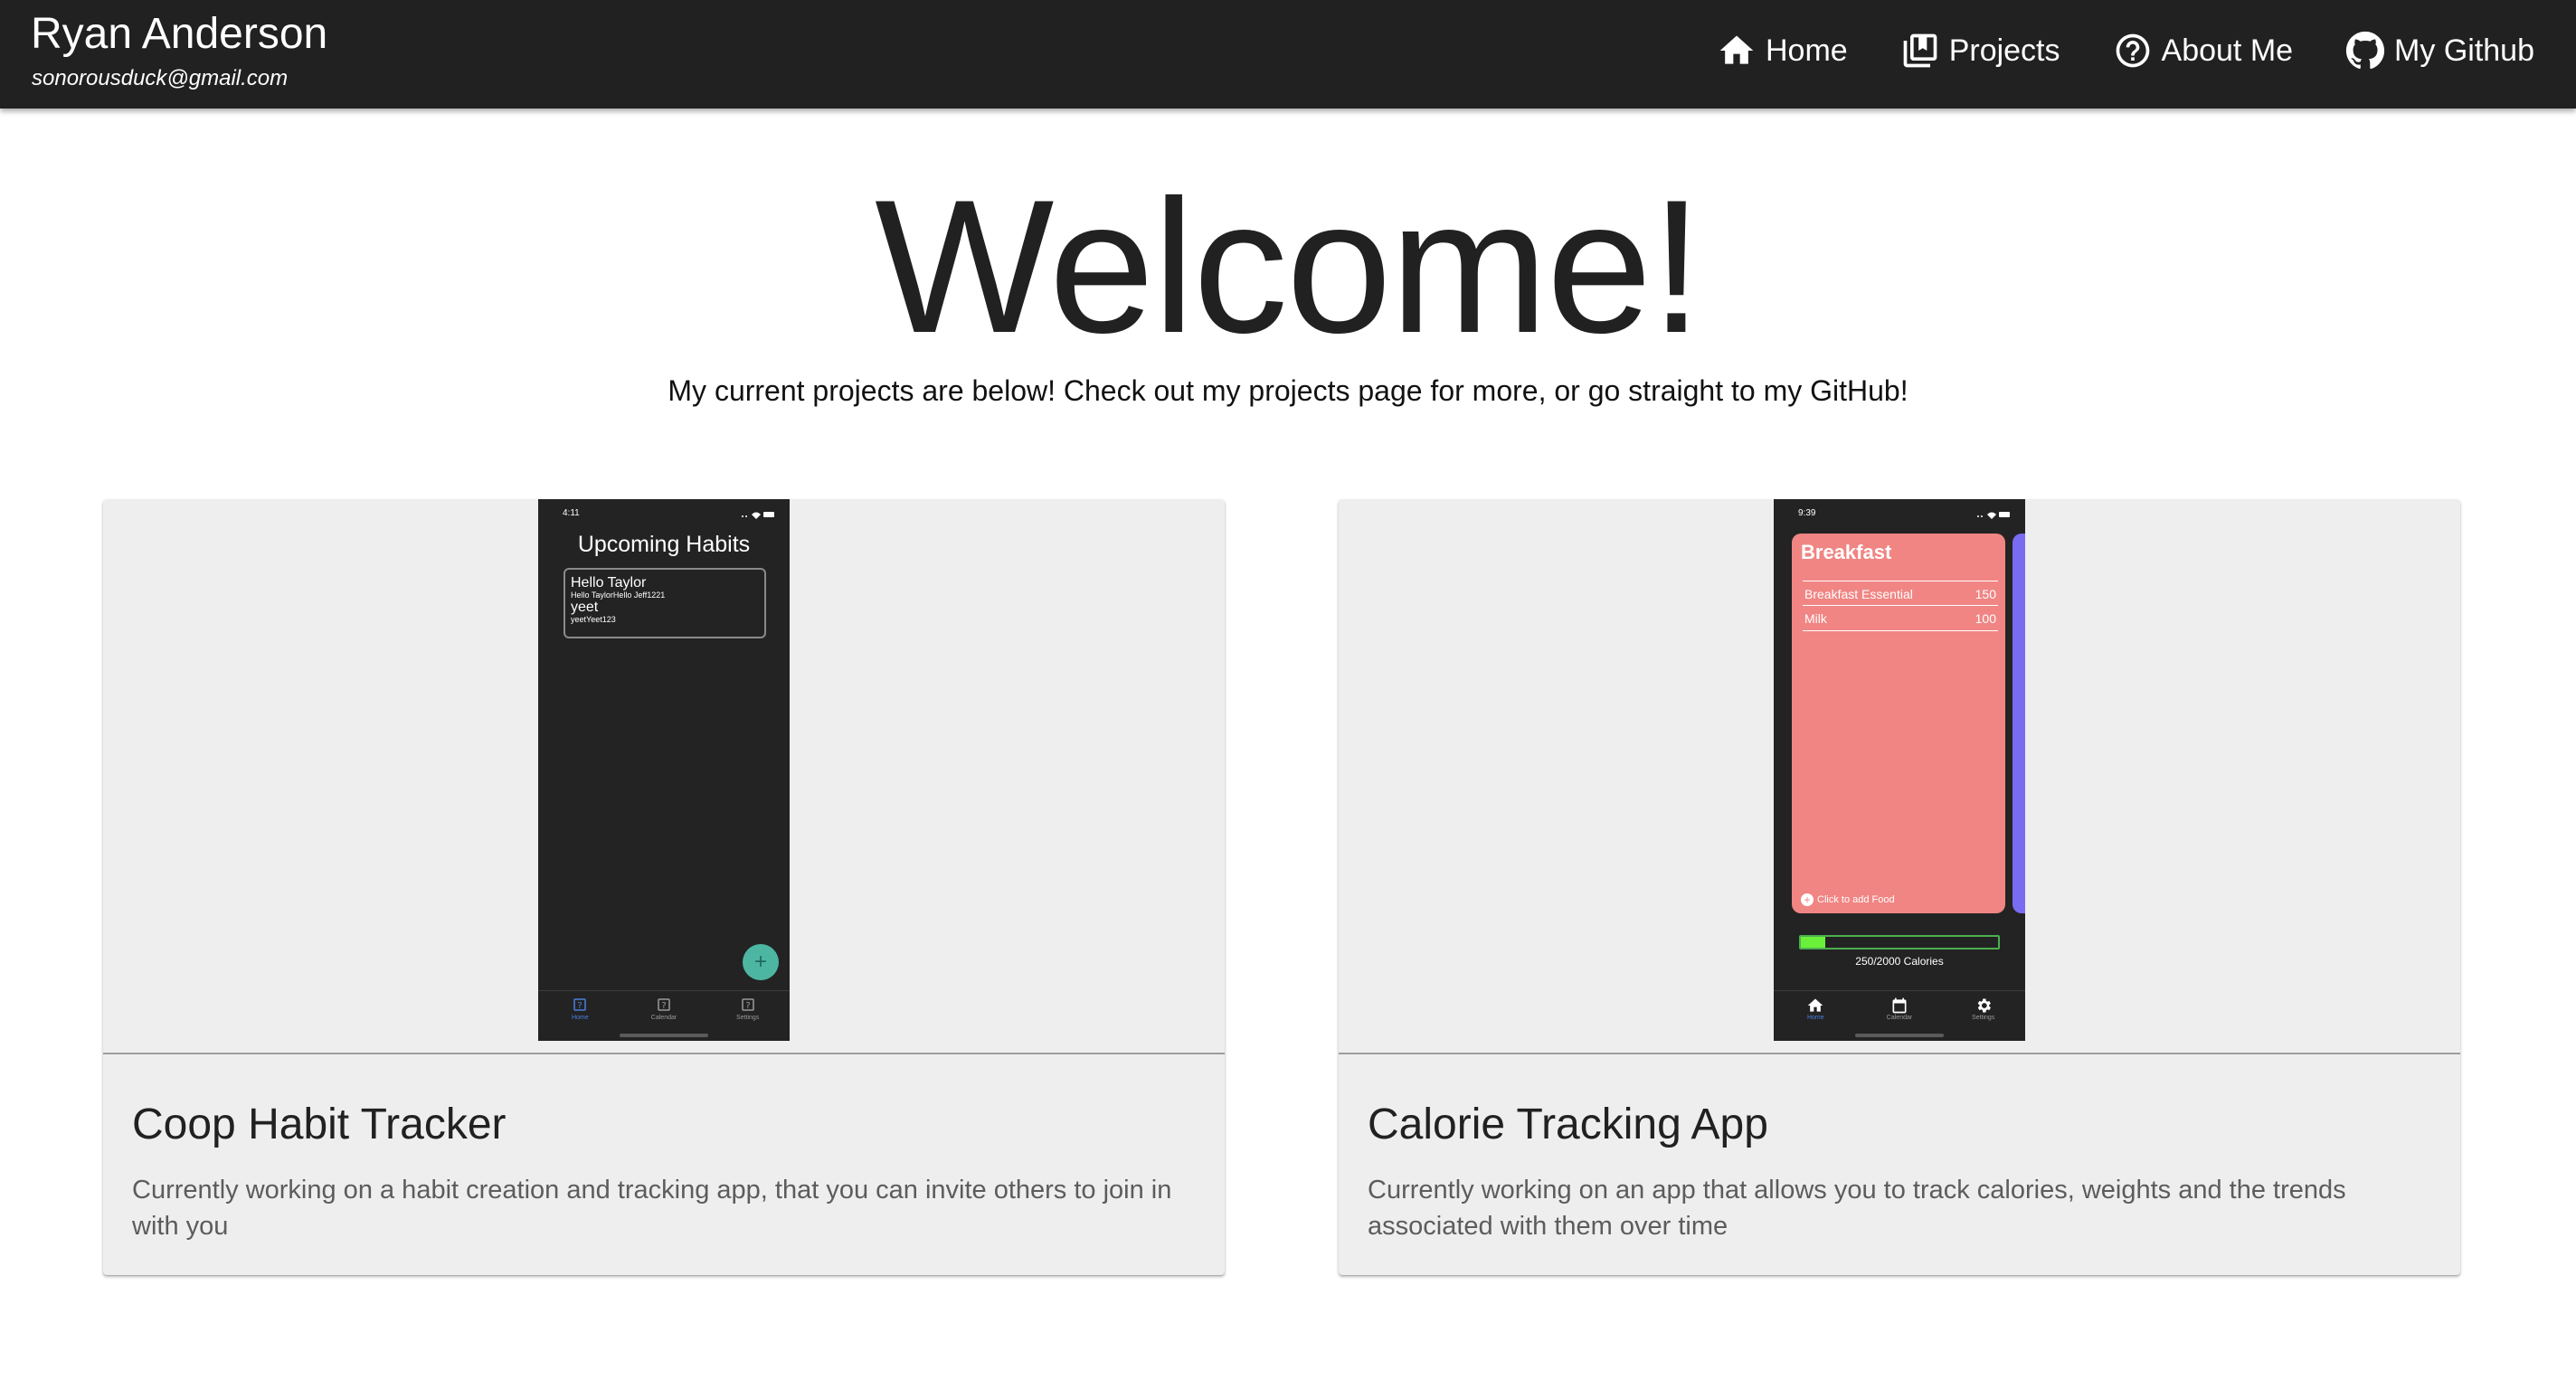  I want to click on next-meal-card, so click(2019, 723).